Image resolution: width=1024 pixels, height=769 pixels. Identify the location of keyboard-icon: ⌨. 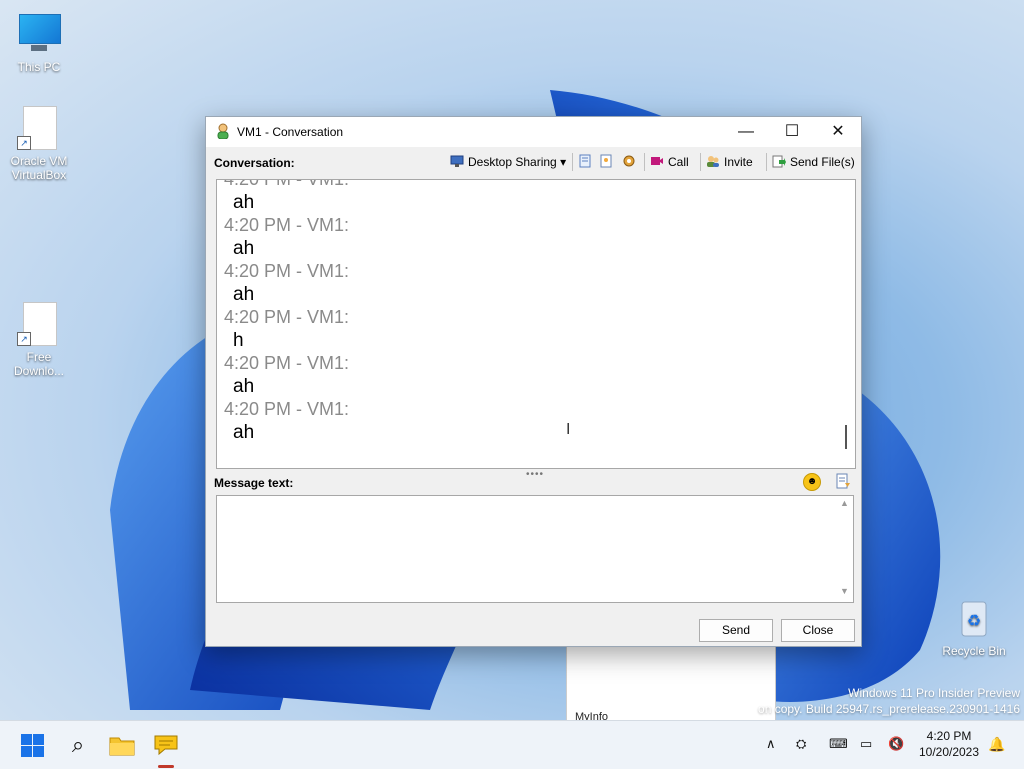
(838, 744).